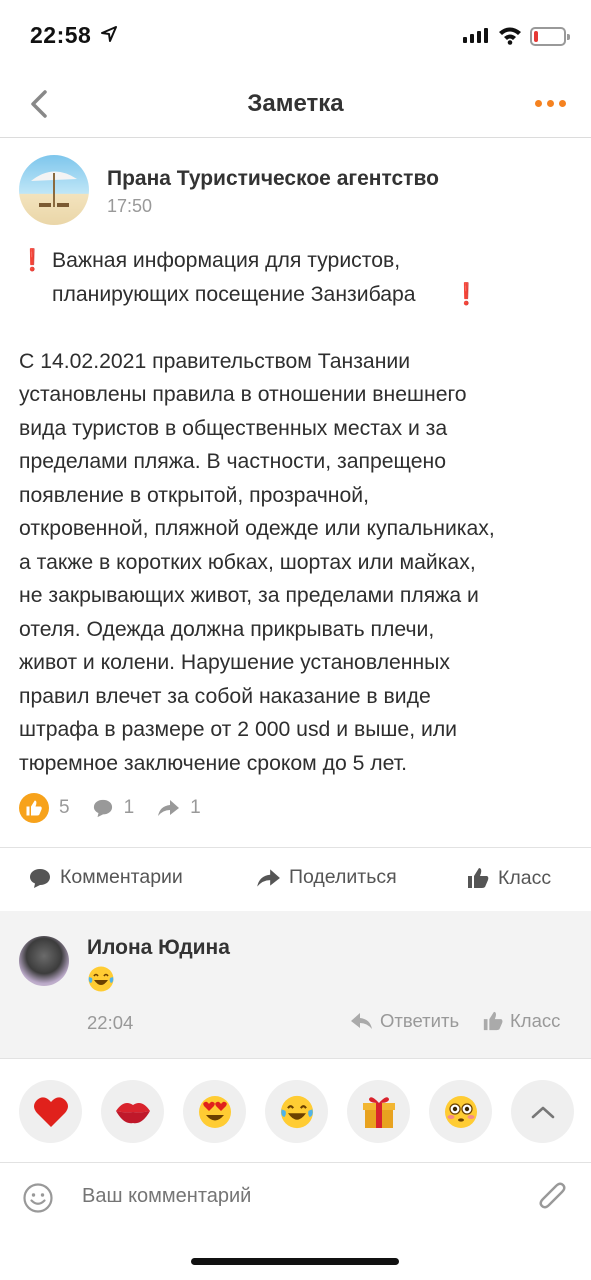  I want to click on post-stats: 5 1 1, so click(121, 808).